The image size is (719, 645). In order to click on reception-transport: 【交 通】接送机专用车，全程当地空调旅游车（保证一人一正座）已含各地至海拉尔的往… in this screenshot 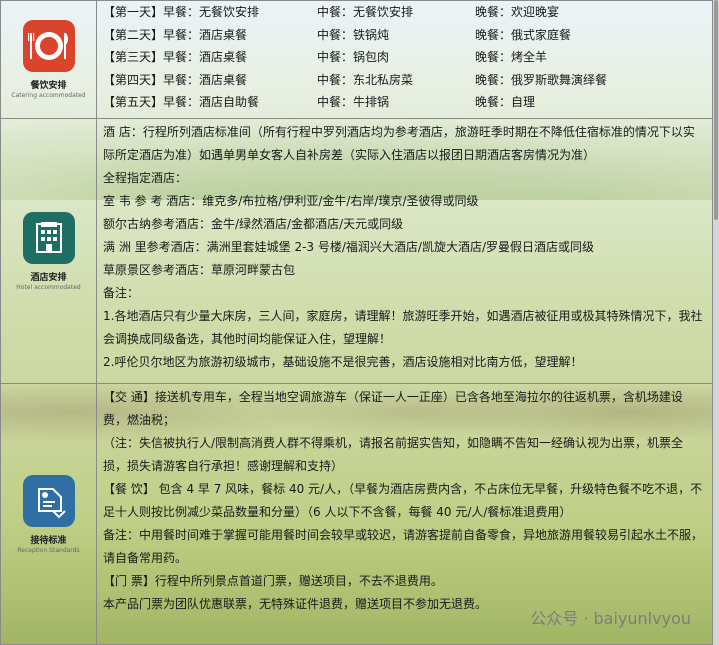, I will do `click(393, 408)`.